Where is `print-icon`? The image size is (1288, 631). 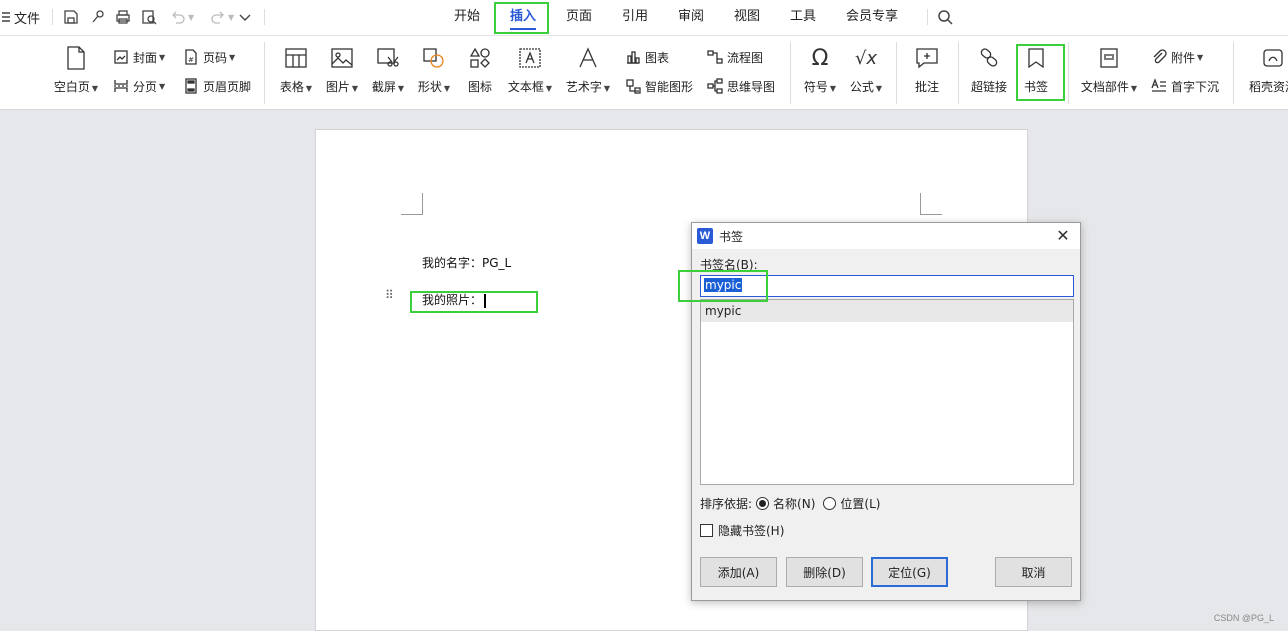 print-icon is located at coordinates (123, 17).